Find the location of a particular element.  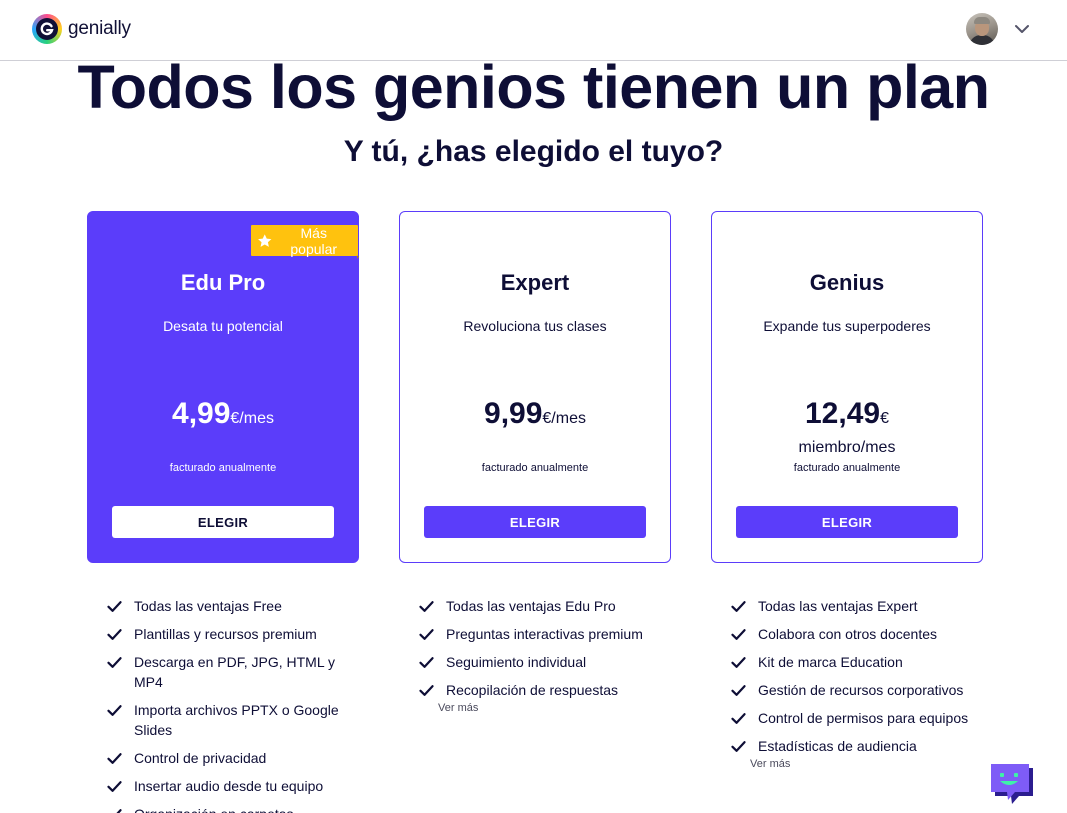

feature-label: Preguntas interactivas premium is located at coordinates (544, 634).